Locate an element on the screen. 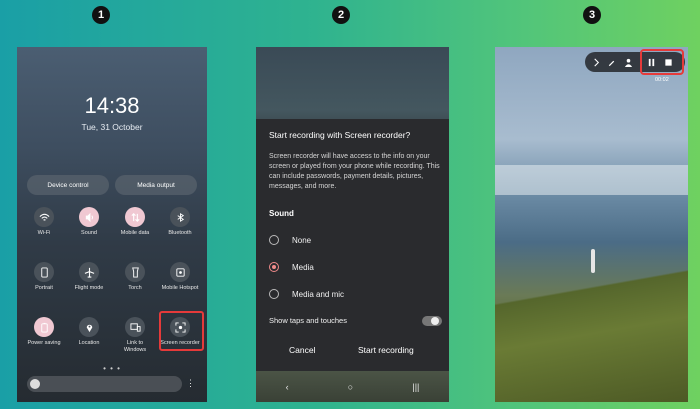  device-control-button: Device control is located at coordinates (68, 185).